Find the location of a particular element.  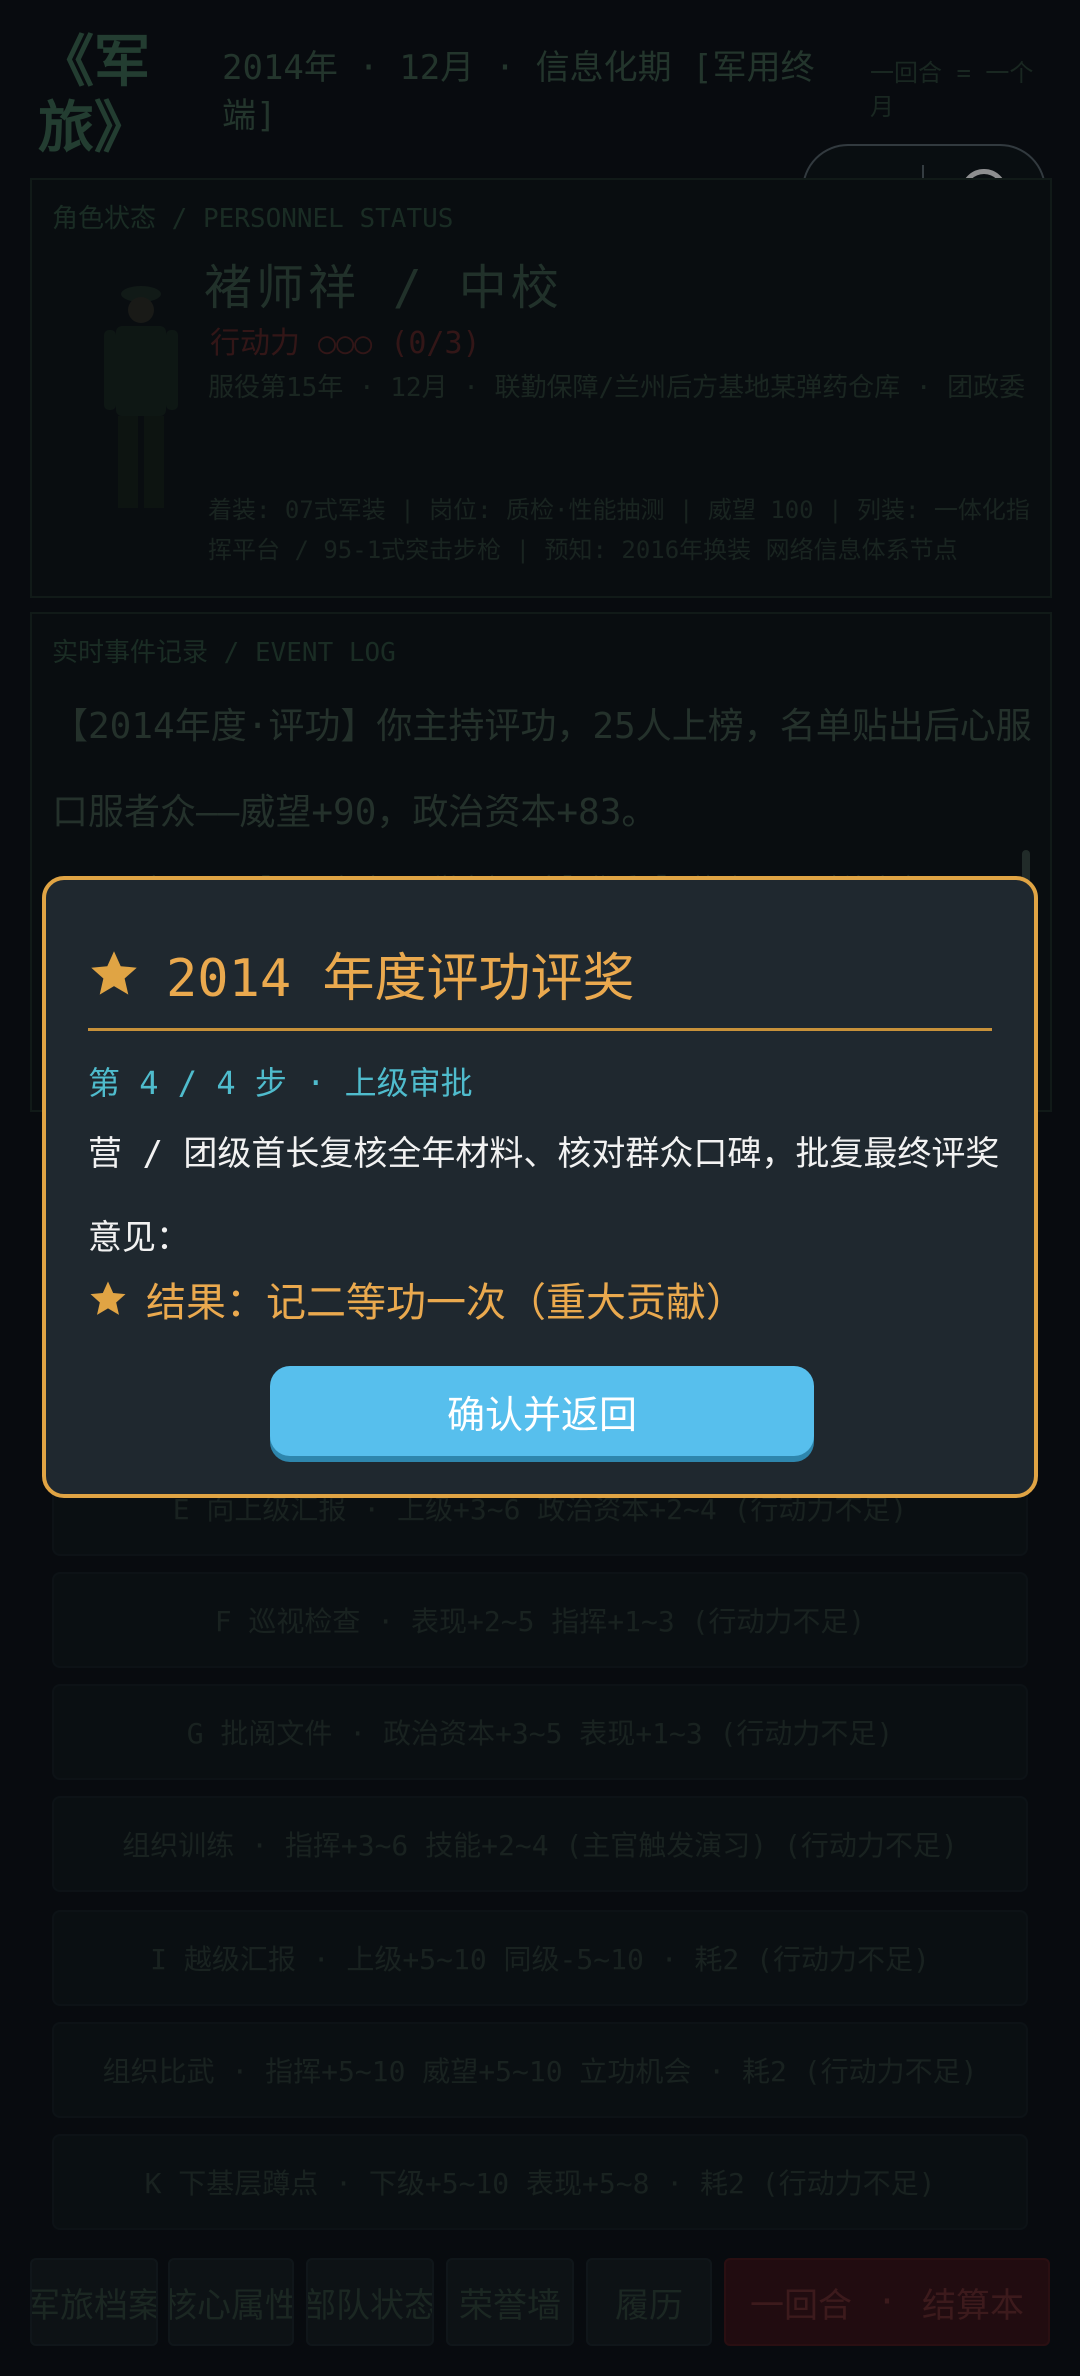

title-divider is located at coordinates (540, 1029).